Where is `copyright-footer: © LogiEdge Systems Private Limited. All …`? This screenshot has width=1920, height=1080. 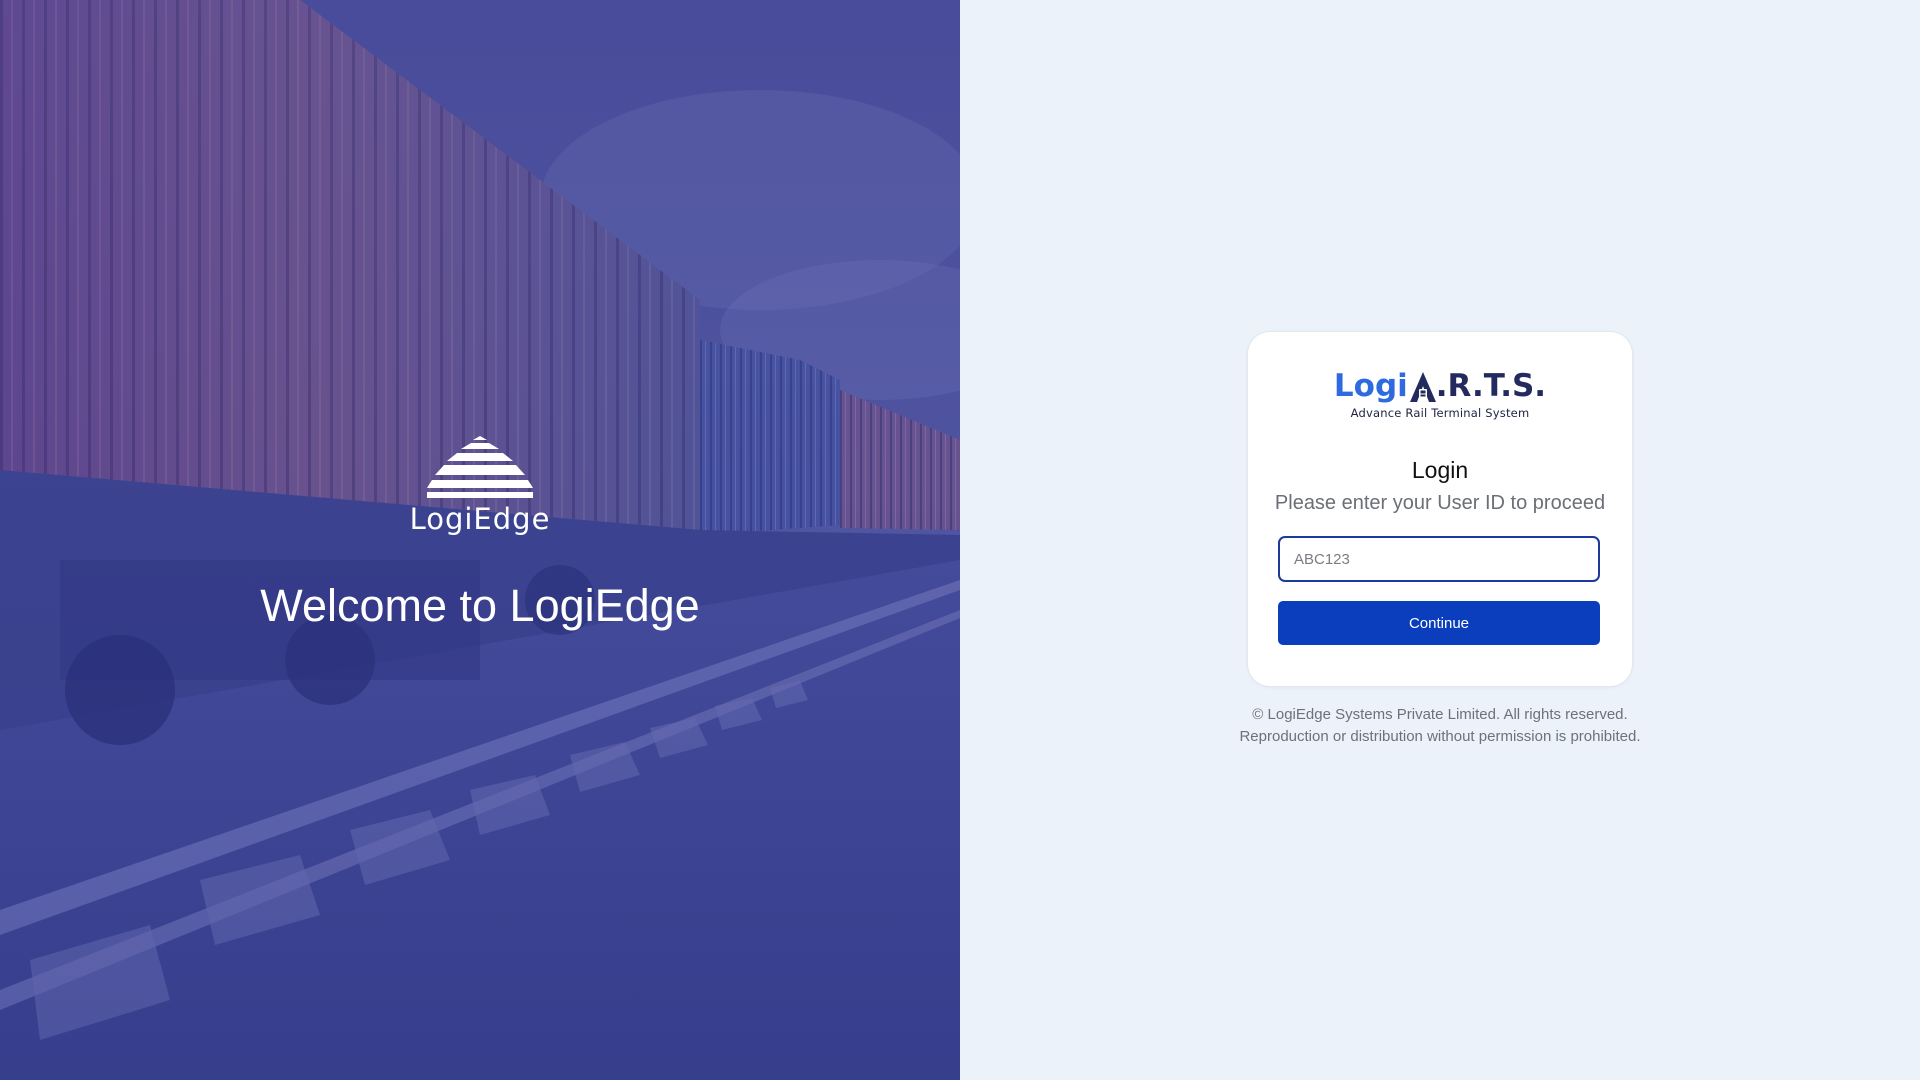
copyright-footer: © LogiEdge Systems Private Limited. All … is located at coordinates (1440, 726).